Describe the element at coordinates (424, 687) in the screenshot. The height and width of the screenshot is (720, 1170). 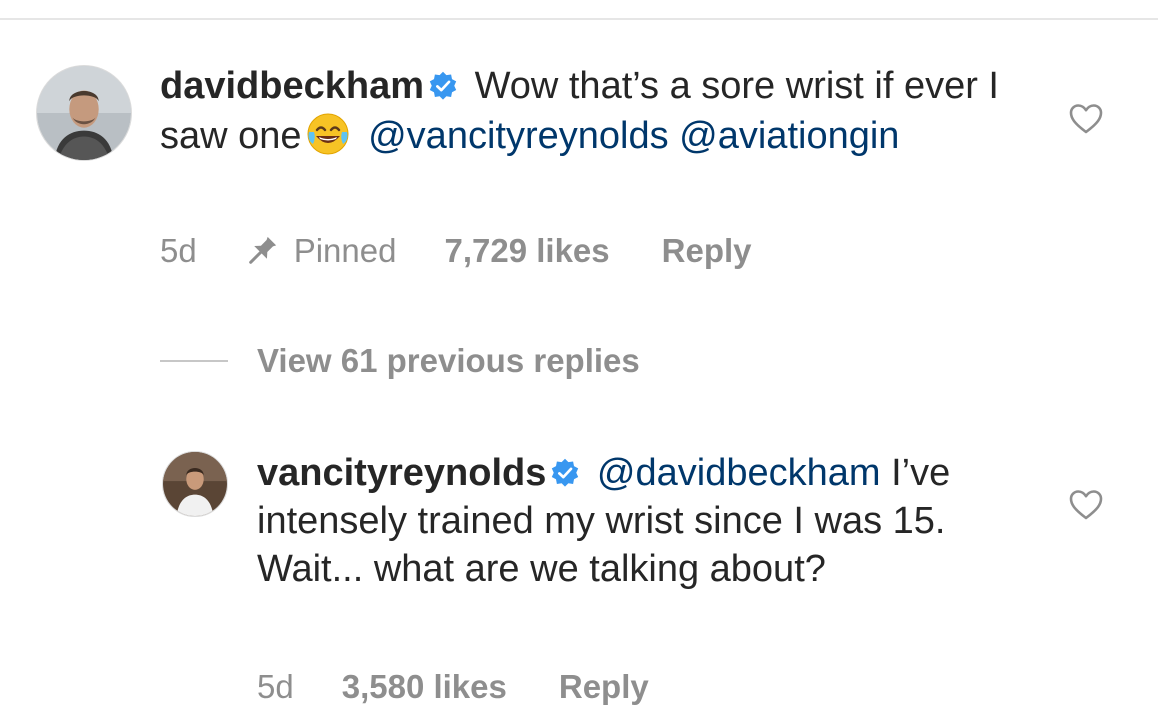
I see `reply-likes: 3,580 likes` at that location.